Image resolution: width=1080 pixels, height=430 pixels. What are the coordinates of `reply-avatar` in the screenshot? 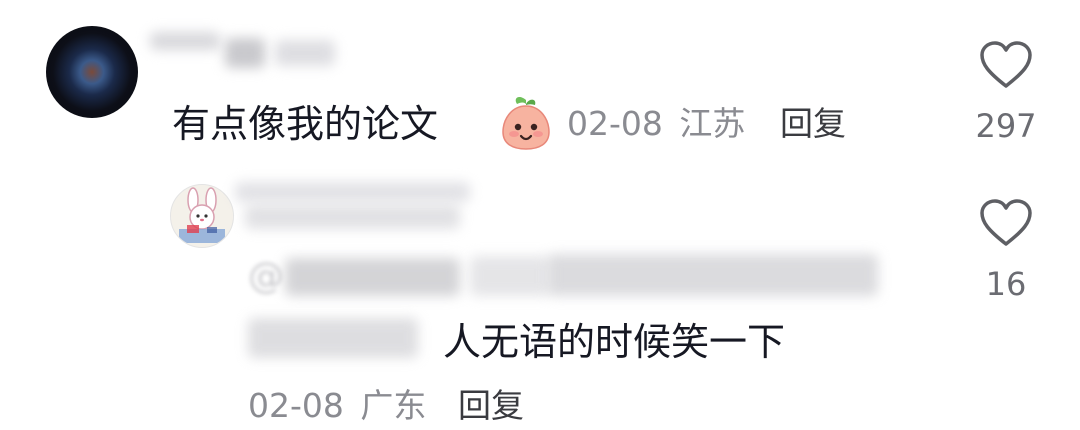 It's located at (202, 216).